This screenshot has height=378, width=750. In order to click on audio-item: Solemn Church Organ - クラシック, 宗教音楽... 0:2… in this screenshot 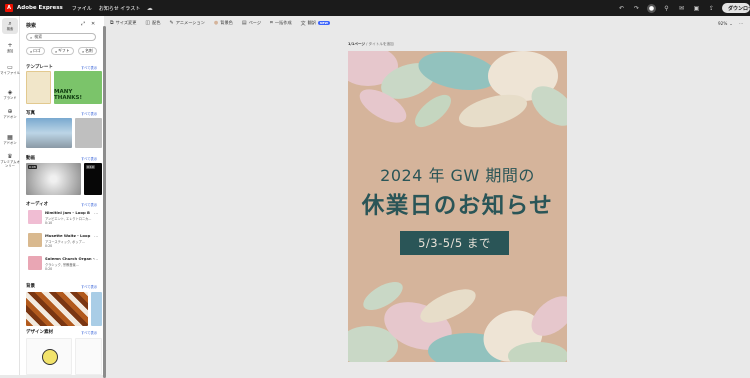, I will do `click(63, 264)`.